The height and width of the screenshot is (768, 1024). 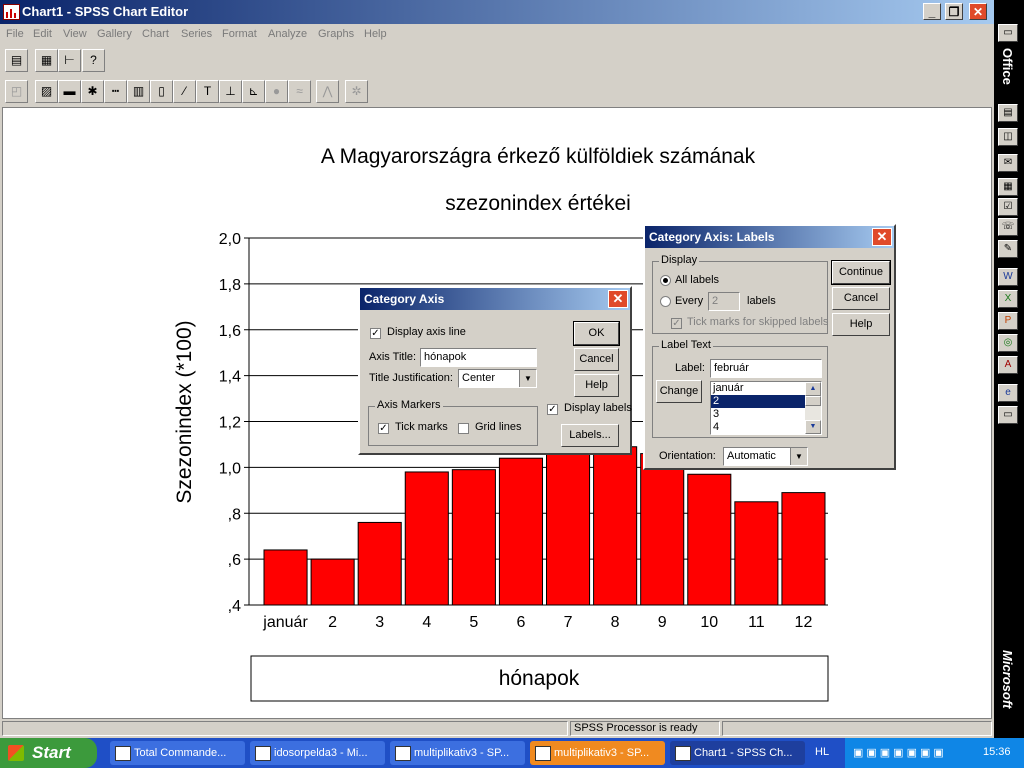 I want to click on access-icon: A, so click(x=1008, y=365).